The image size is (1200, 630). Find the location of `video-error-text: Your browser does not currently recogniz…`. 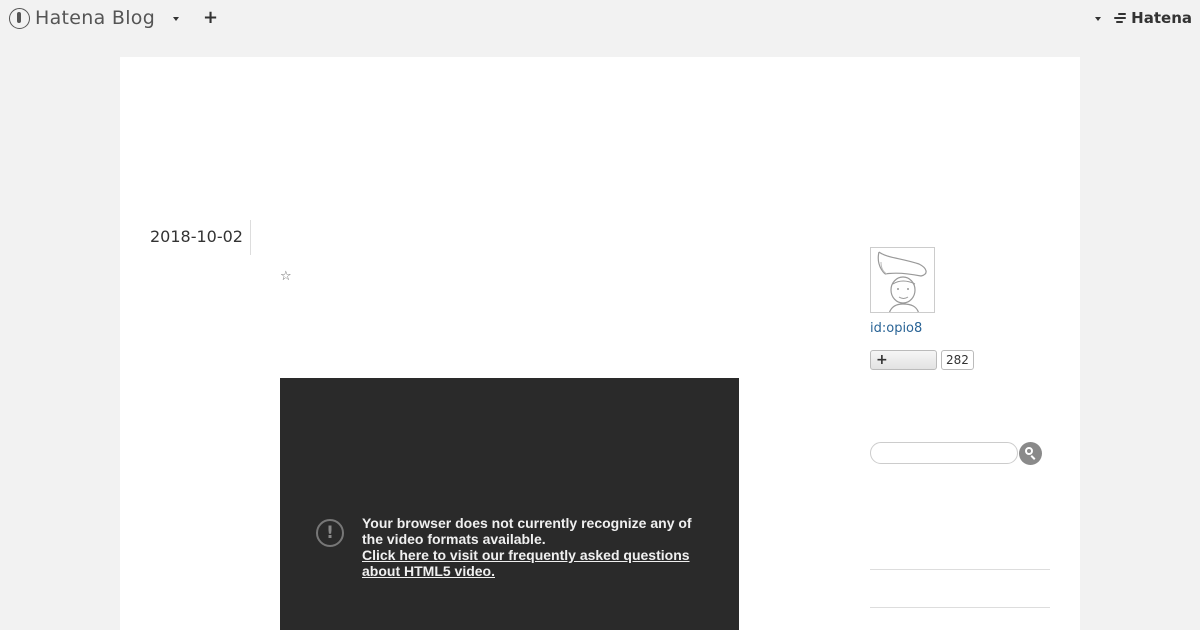

video-error-text: Your browser does not currently recogniz… is located at coordinates (527, 531).